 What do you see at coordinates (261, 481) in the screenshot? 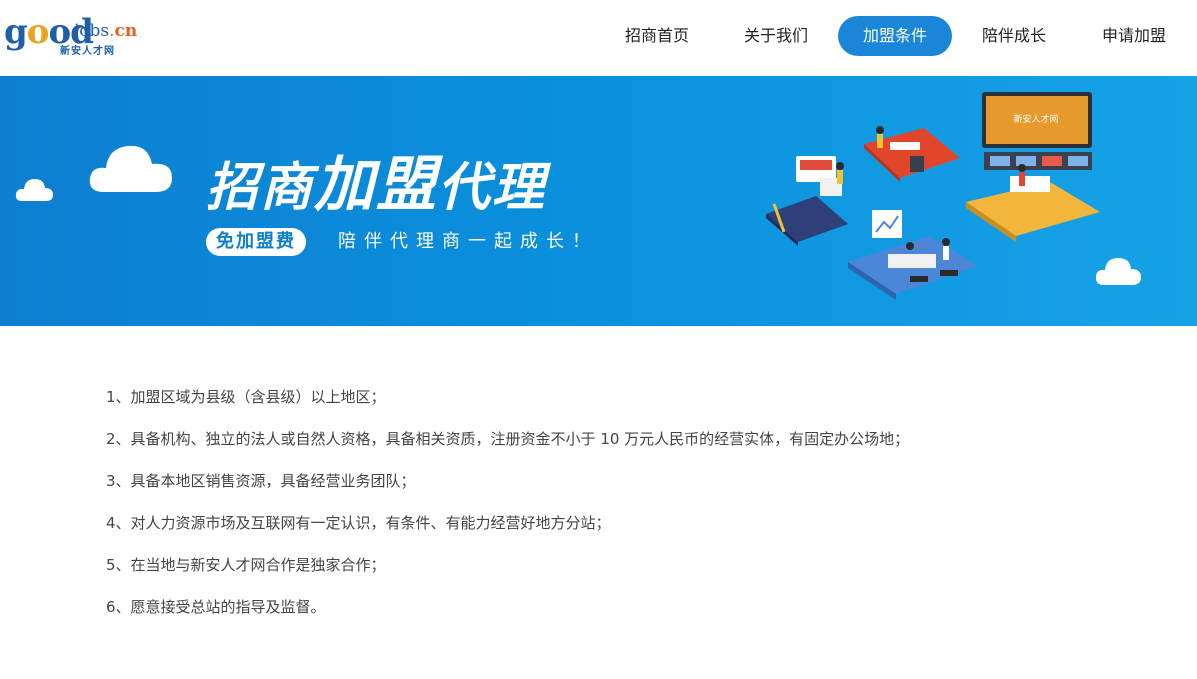
I see `condition-item: 3、具备本地区销售资源，具备经营业务团队；` at bounding box center [261, 481].